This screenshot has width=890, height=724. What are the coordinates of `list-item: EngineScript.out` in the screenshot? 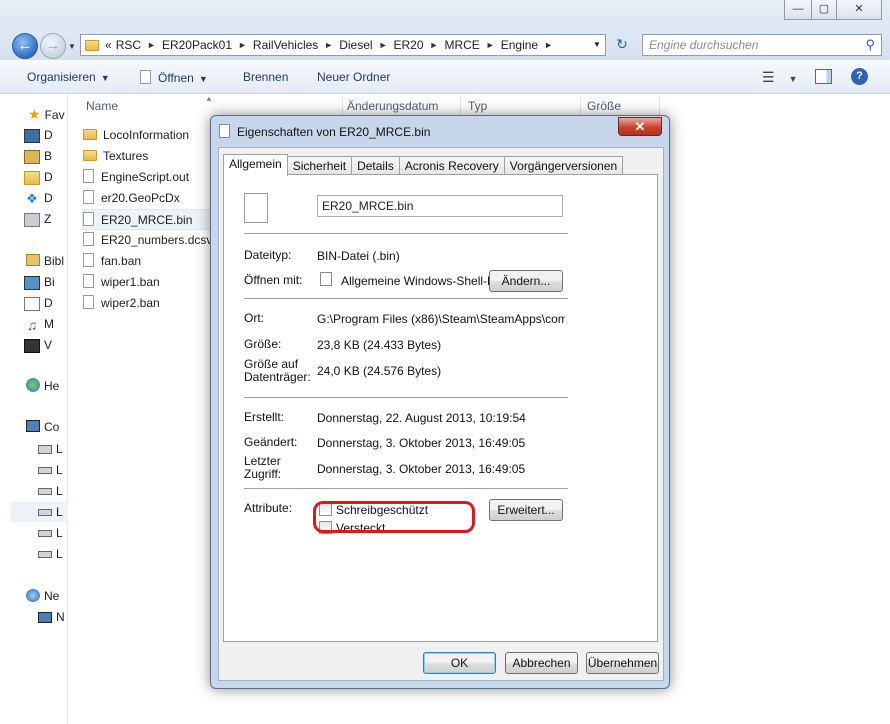 It's located at (148, 177).